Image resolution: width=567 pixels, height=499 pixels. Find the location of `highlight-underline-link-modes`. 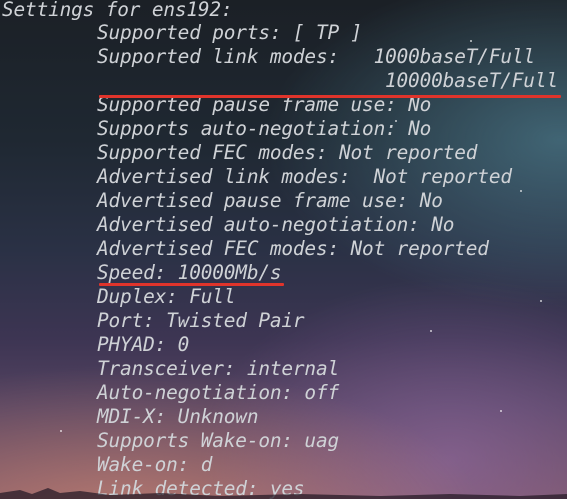

highlight-underline-link-modes is located at coordinates (330, 96).